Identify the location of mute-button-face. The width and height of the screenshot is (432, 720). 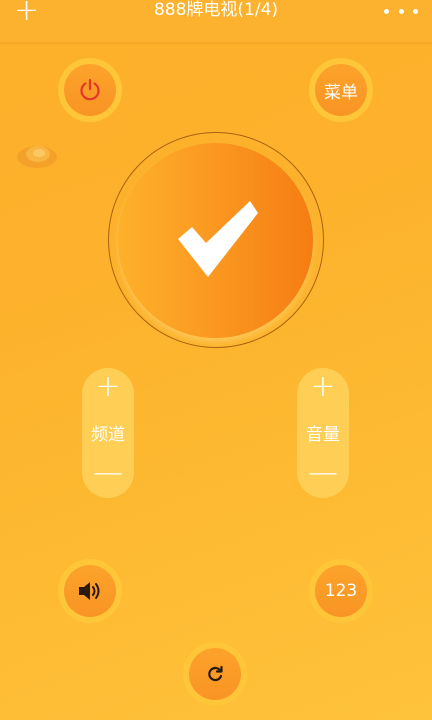
(90, 591).